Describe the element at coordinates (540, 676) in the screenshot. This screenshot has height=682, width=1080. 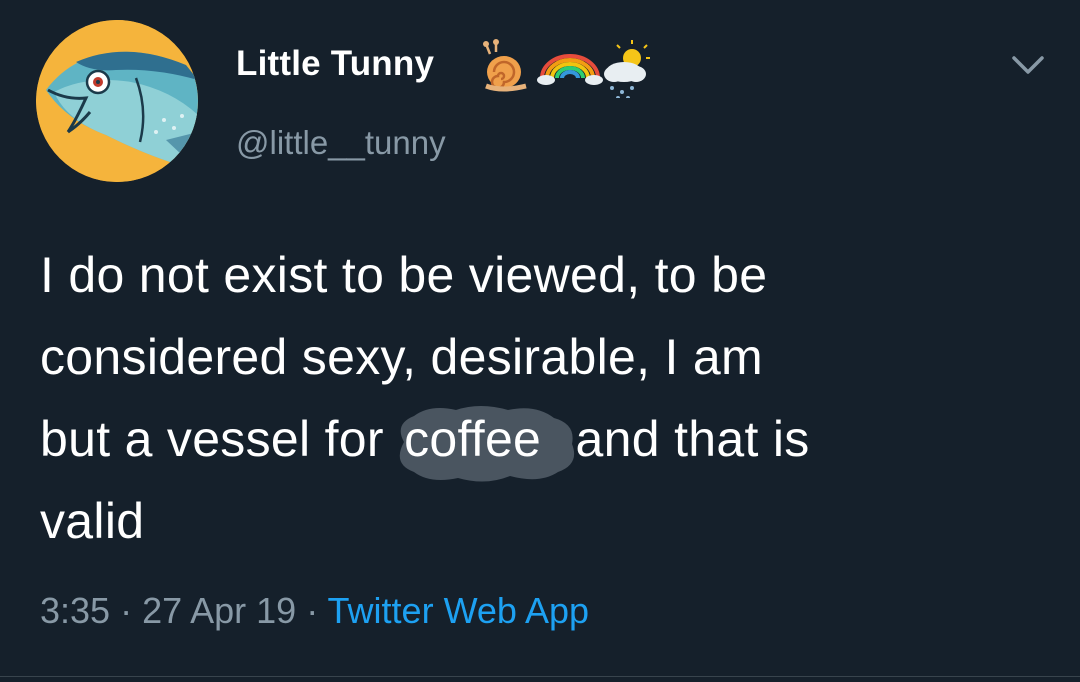
I see `divider` at that location.